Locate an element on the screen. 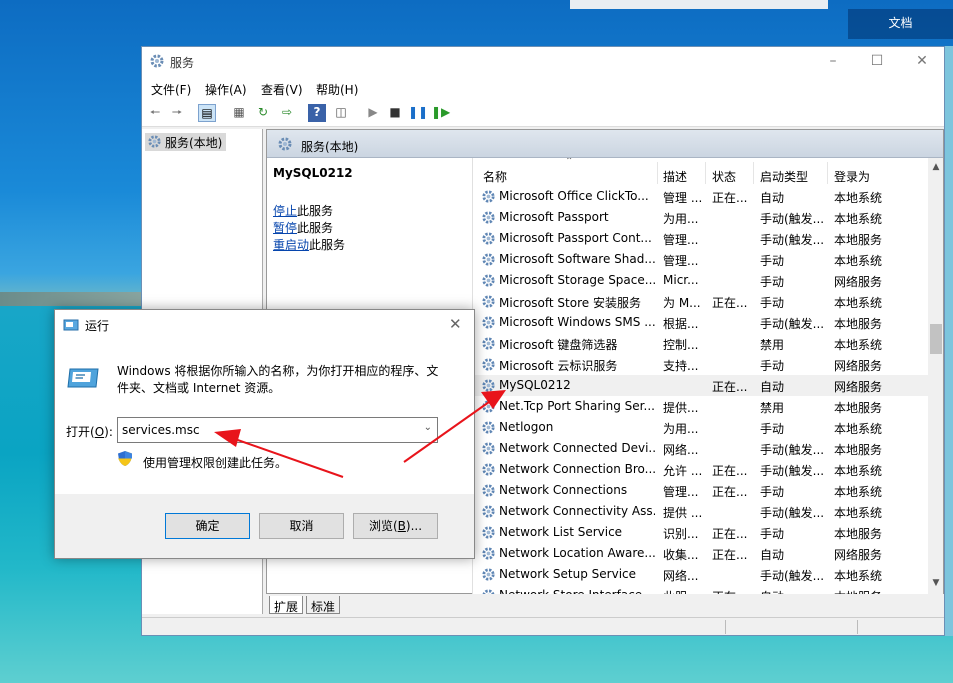  restart-service-link: 重启动此服务 is located at coordinates (309, 244).